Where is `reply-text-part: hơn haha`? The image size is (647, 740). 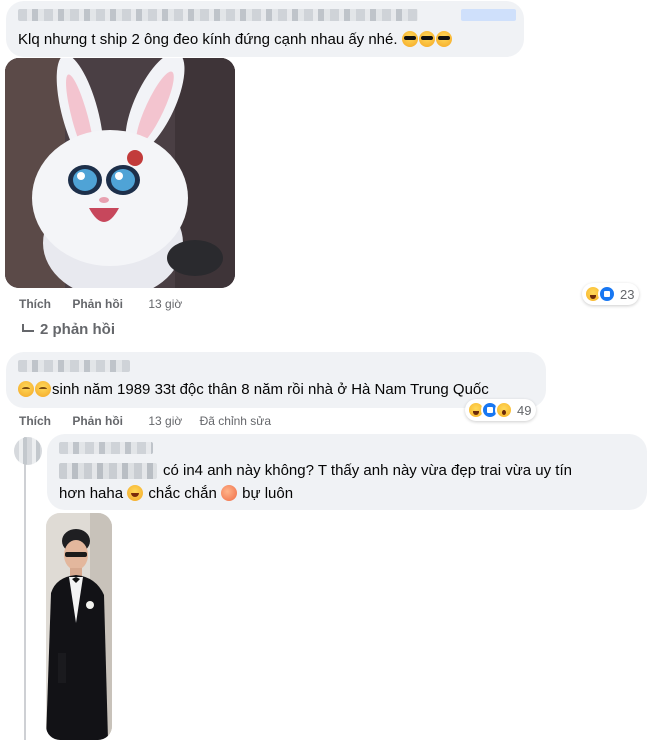 reply-text-part: hơn haha is located at coordinates (91, 493).